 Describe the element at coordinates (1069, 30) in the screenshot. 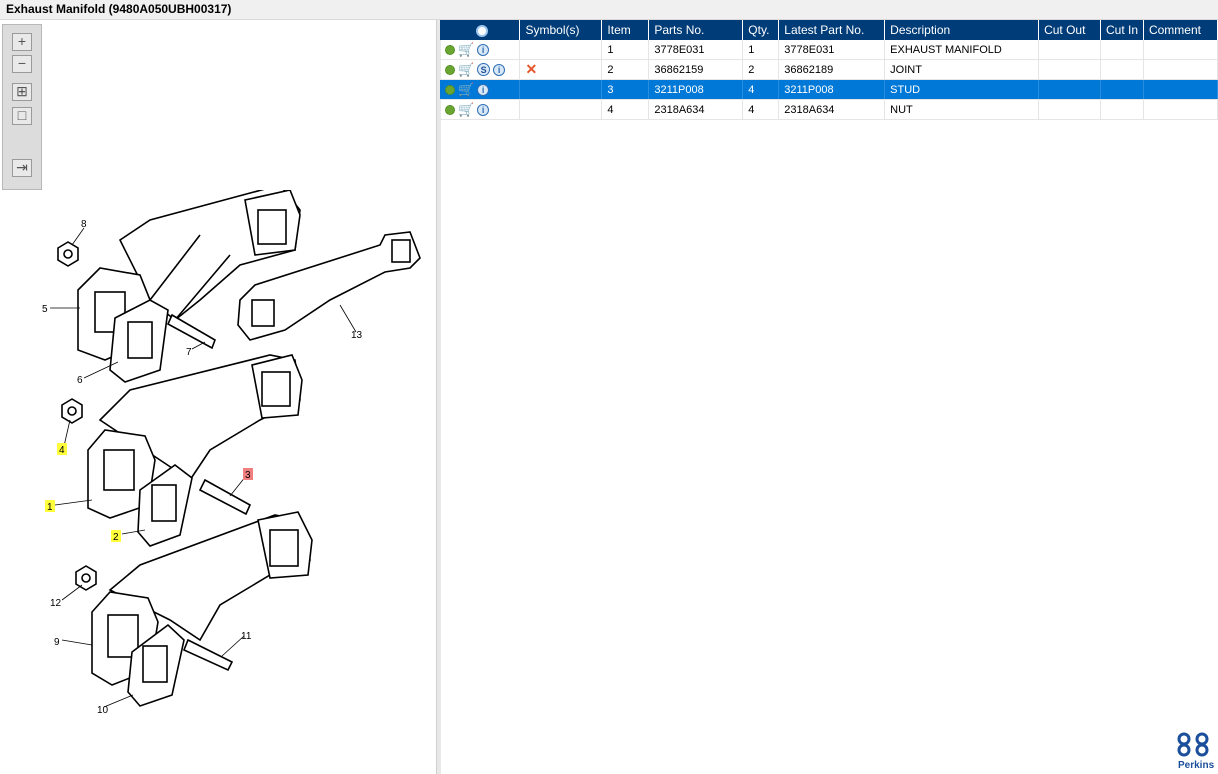

I see `header-cut-out: Cut Out` at that location.